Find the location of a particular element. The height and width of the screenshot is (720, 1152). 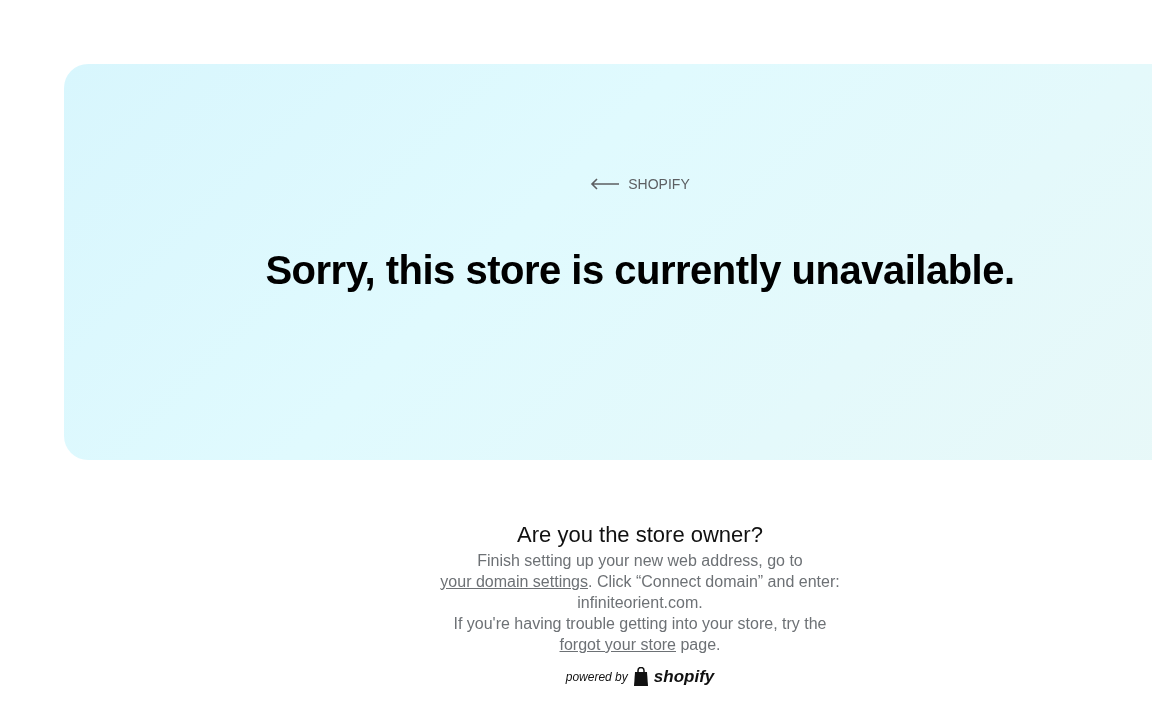

section-heading: Are you the store owner? is located at coordinates (640, 535).